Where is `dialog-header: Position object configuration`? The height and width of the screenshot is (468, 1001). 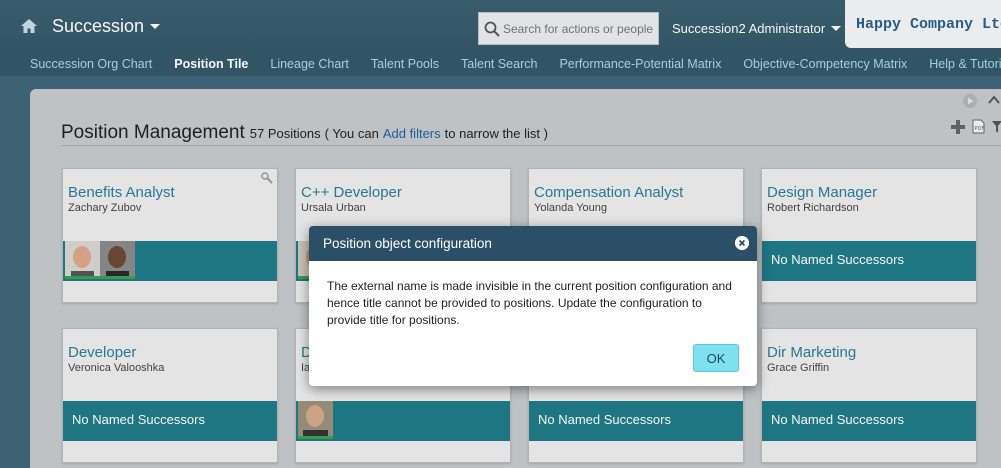 dialog-header: Position object configuration is located at coordinates (533, 243).